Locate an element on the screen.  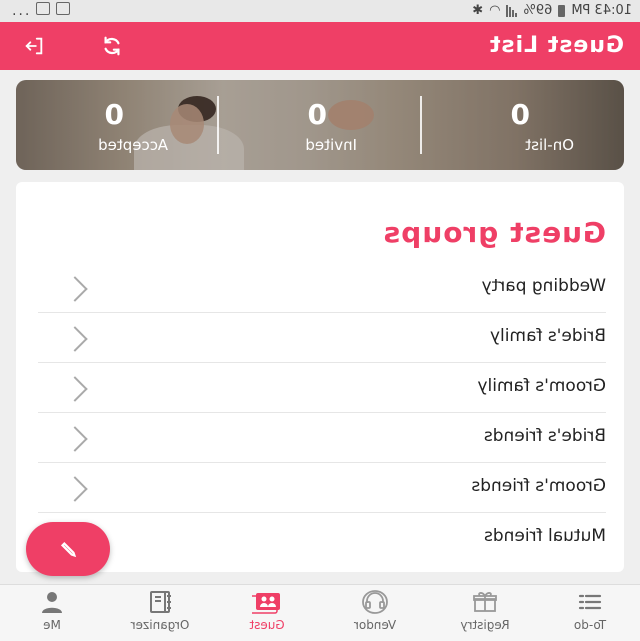
guests-icon is located at coordinates (267, 602).